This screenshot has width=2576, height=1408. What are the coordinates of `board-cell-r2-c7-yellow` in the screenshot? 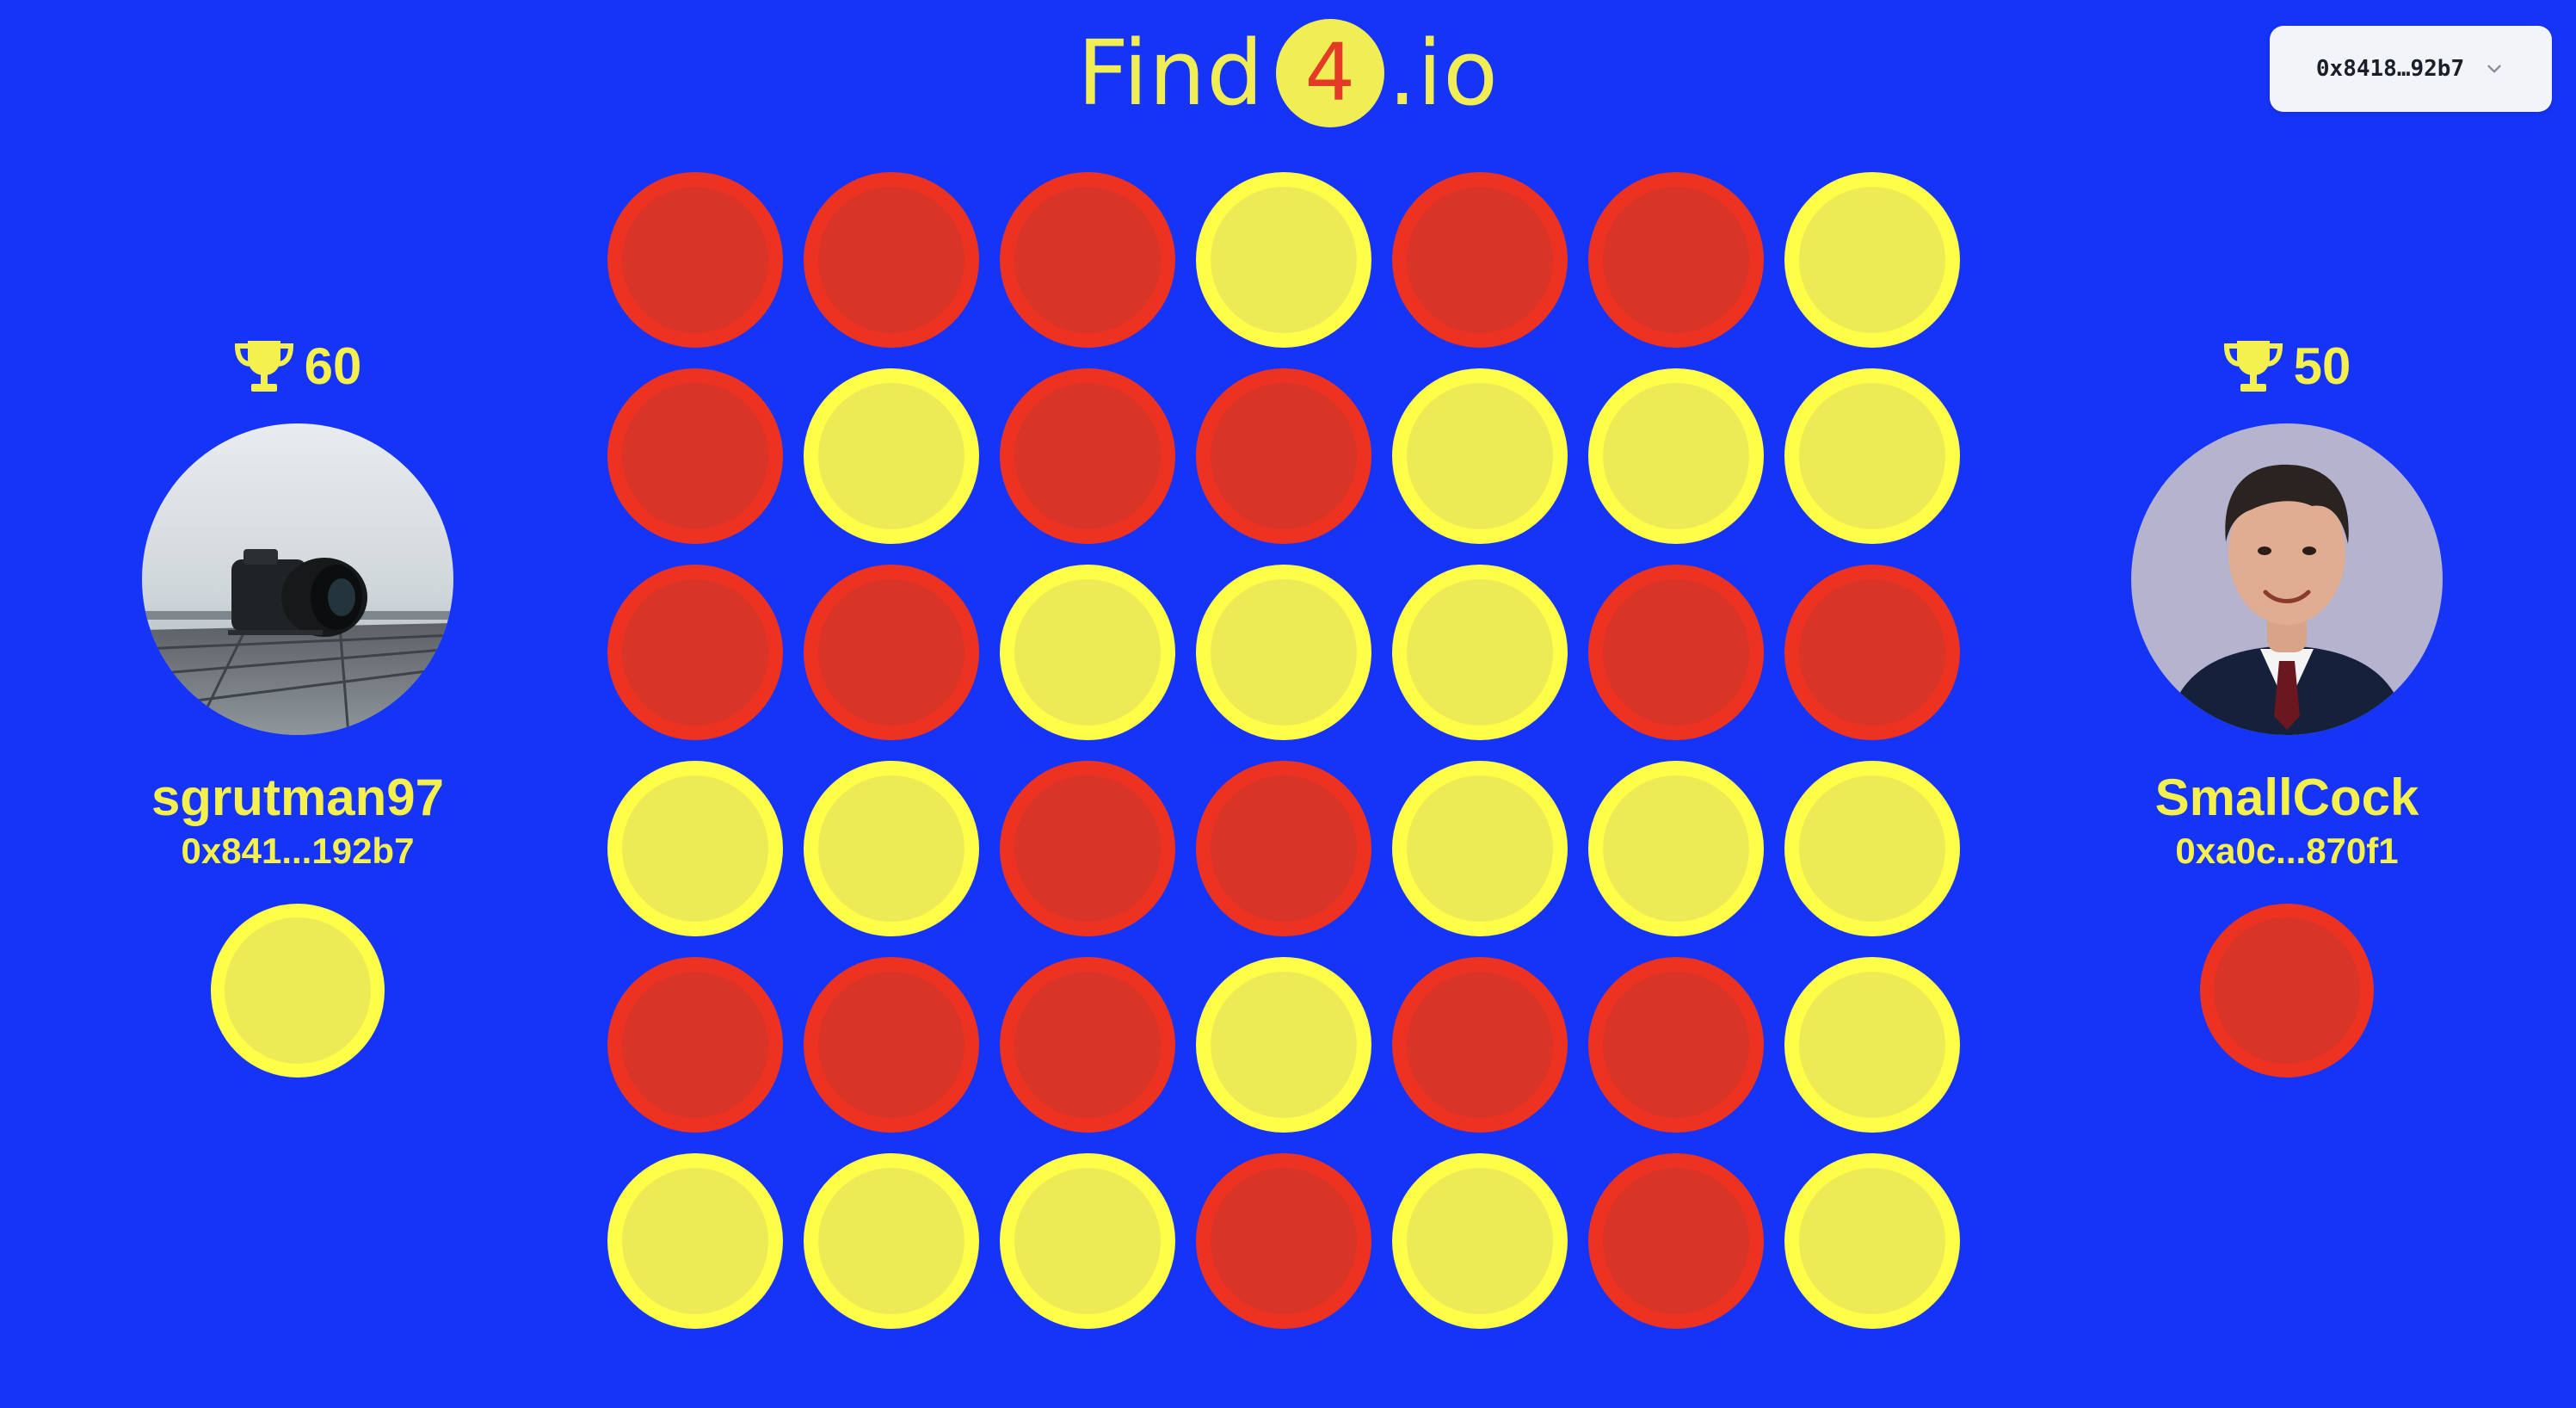 It's located at (1872, 456).